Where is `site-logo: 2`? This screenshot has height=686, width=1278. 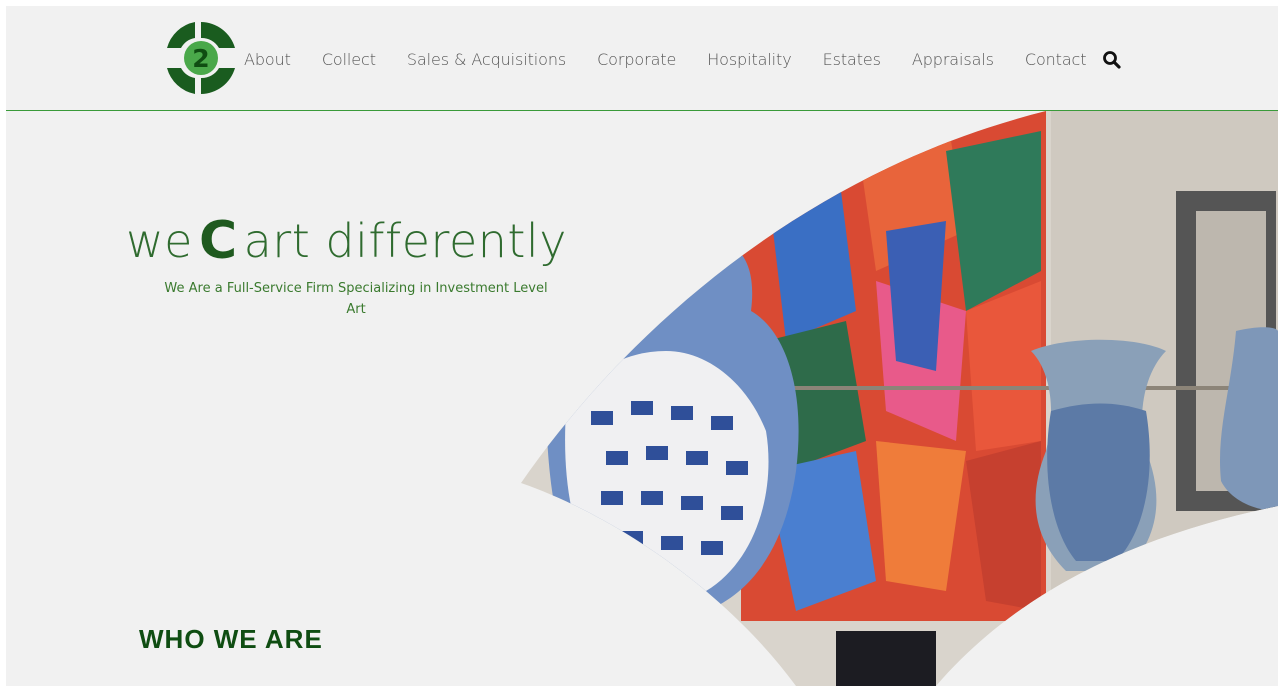
site-logo: 2 is located at coordinates (201, 58).